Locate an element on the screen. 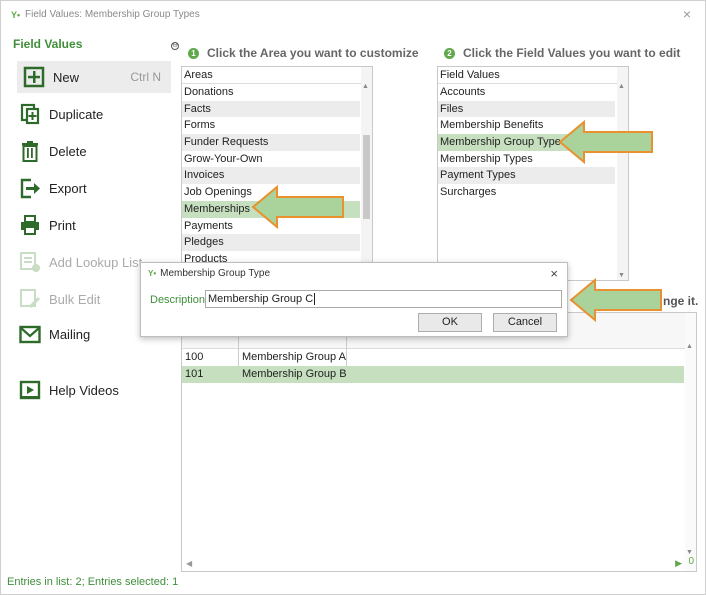 The width and height of the screenshot is (706, 595). sidebar-item-label: Export is located at coordinates (68, 188).